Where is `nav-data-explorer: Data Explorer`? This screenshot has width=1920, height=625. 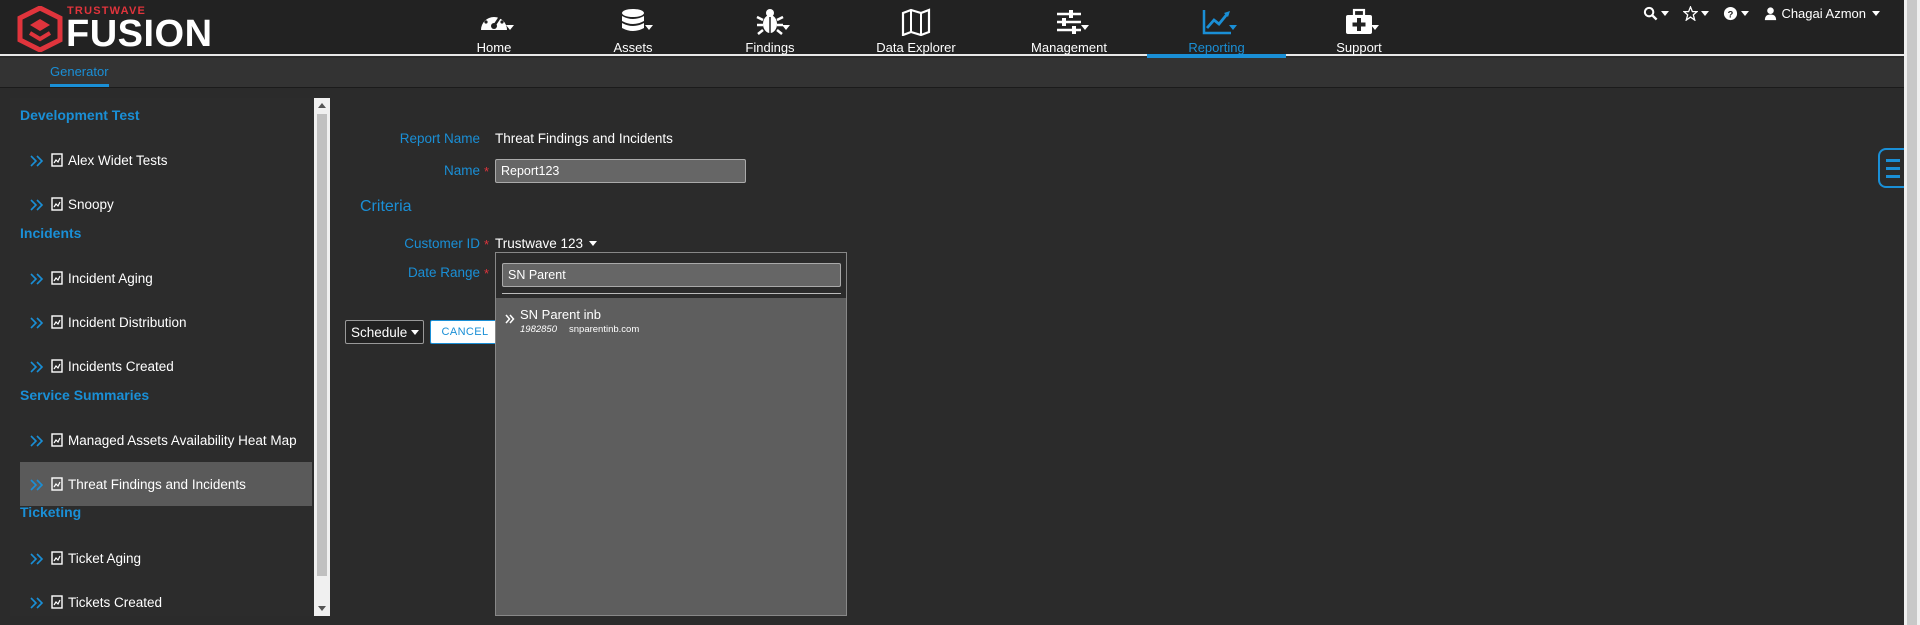
nav-data-explorer: Data Explorer is located at coordinates (916, 28).